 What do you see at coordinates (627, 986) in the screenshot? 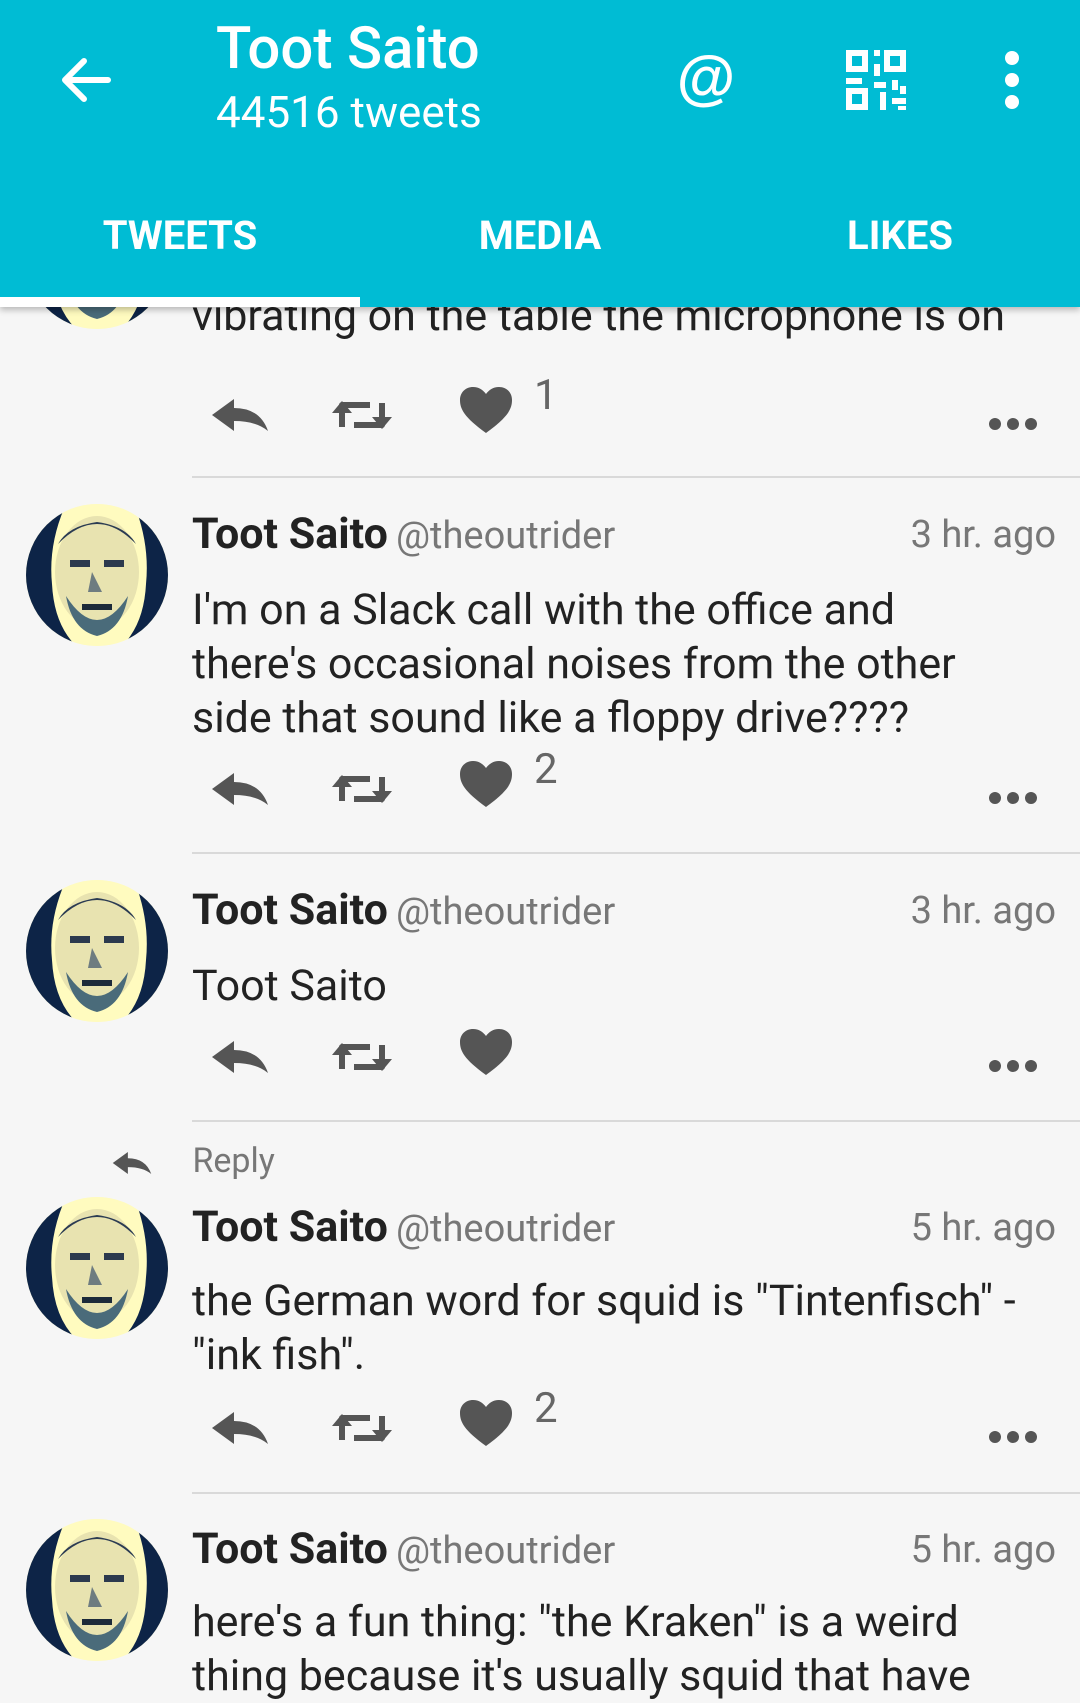
I see `tweet-text: Toot Saito` at bounding box center [627, 986].